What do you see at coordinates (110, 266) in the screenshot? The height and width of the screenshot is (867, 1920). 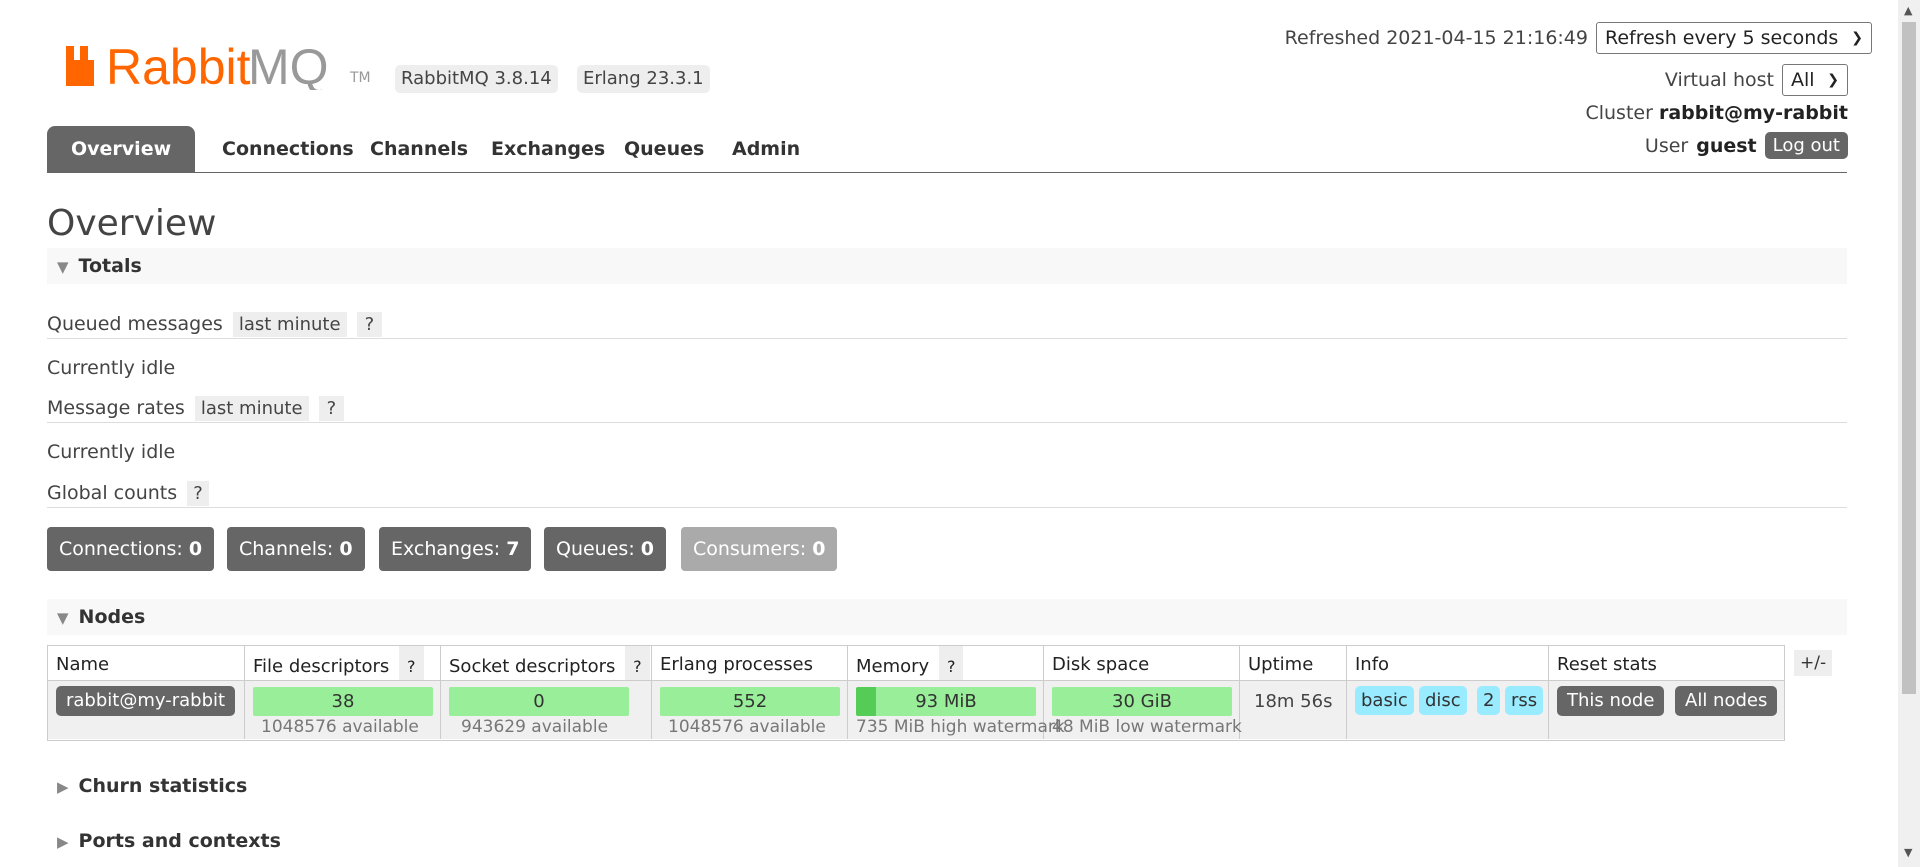 I see `totals-heading: Totals` at bounding box center [110, 266].